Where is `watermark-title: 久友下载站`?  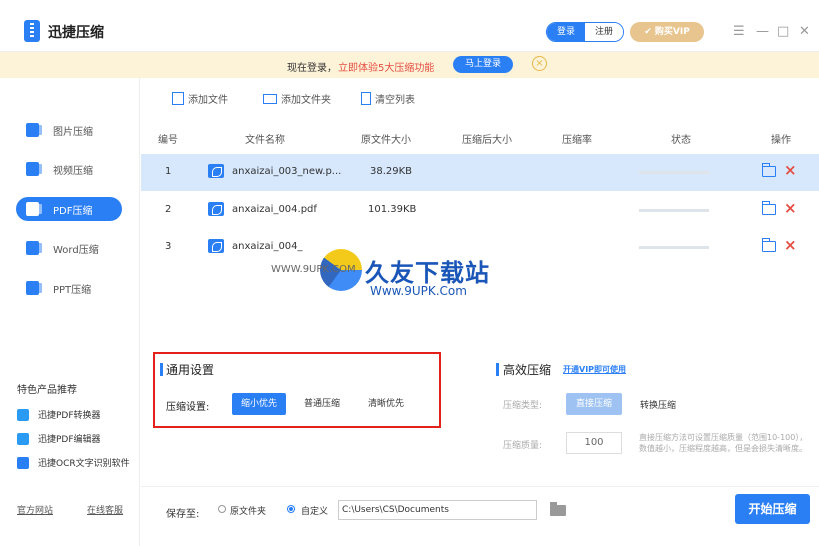
watermark-title: 久友下载站 is located at coordinates (427, 273).